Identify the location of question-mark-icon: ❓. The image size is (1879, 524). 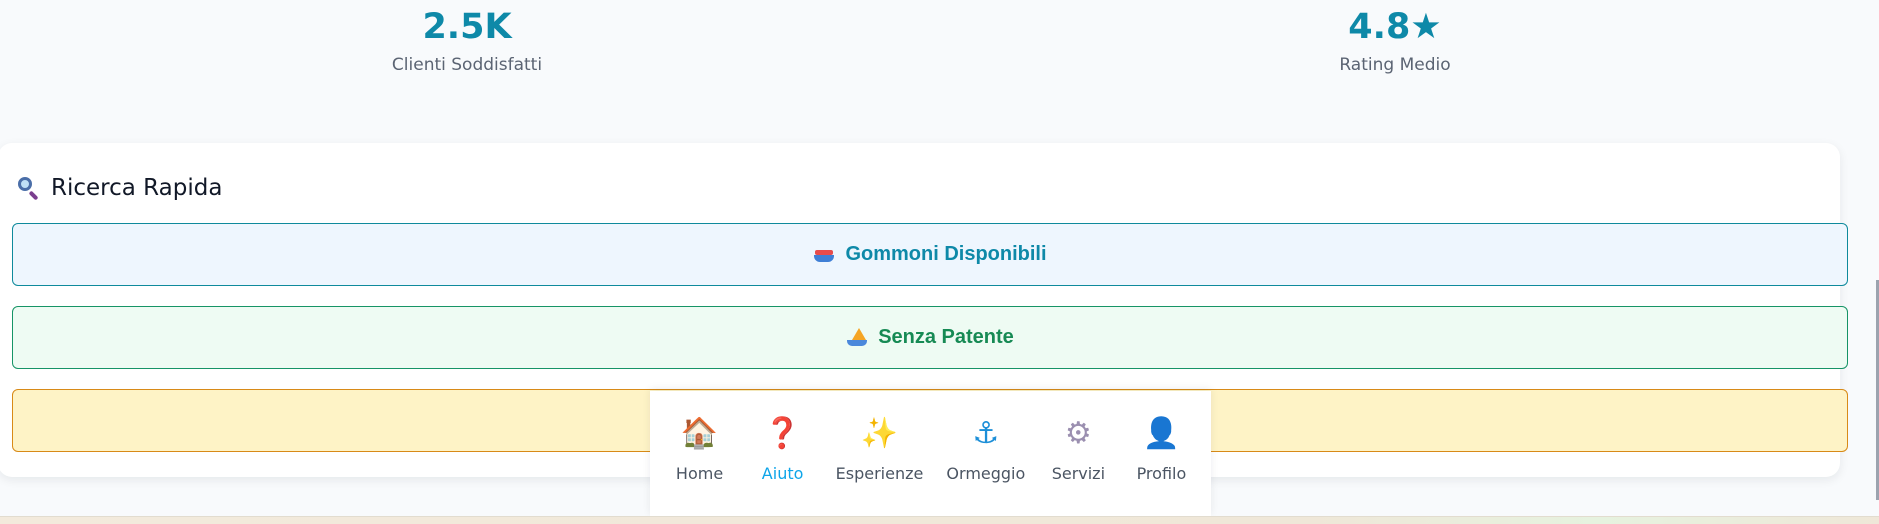
(782, 433).